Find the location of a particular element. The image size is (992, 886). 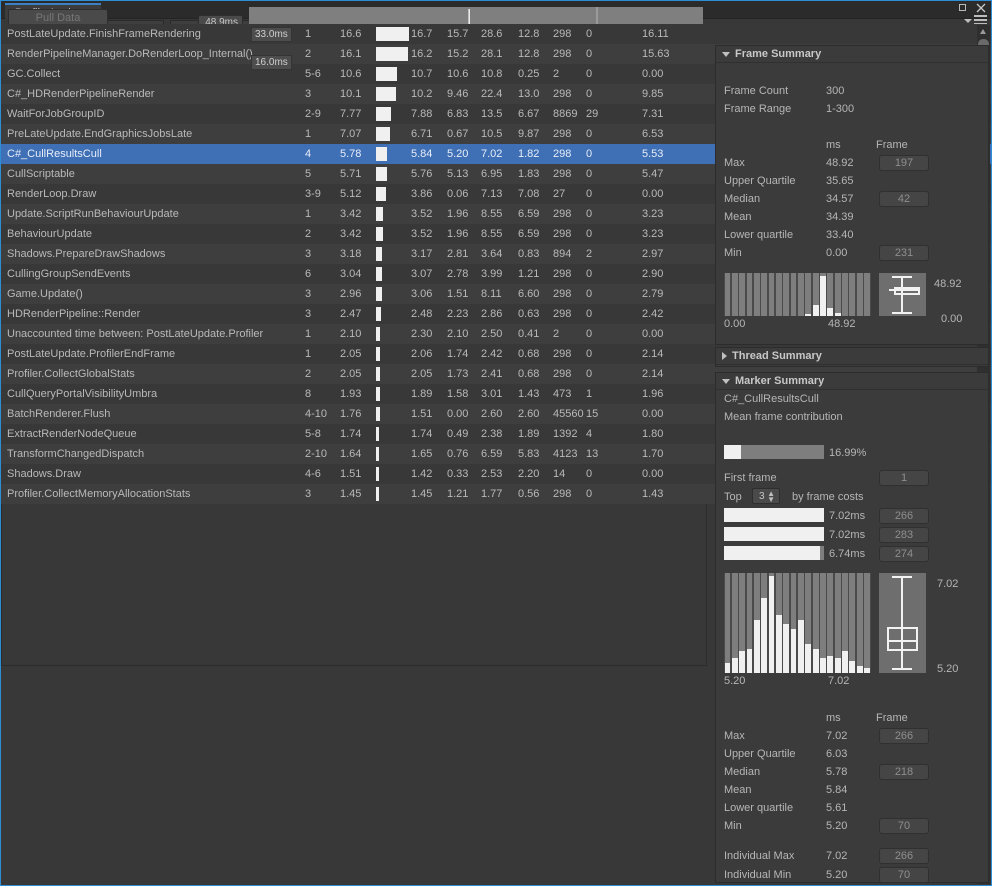

table-cell-min: 0.06 is located at coordinates (458, 194).